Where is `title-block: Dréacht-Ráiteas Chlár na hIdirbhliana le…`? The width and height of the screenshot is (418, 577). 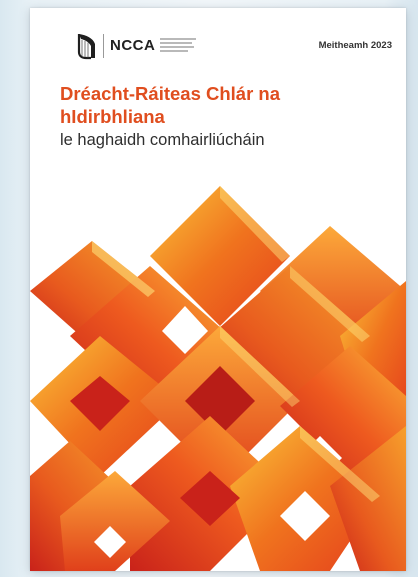
title-block: Dréacht-Ráiteas Chlár na hIdirbhliana le… is located at coordinates (226, 116).